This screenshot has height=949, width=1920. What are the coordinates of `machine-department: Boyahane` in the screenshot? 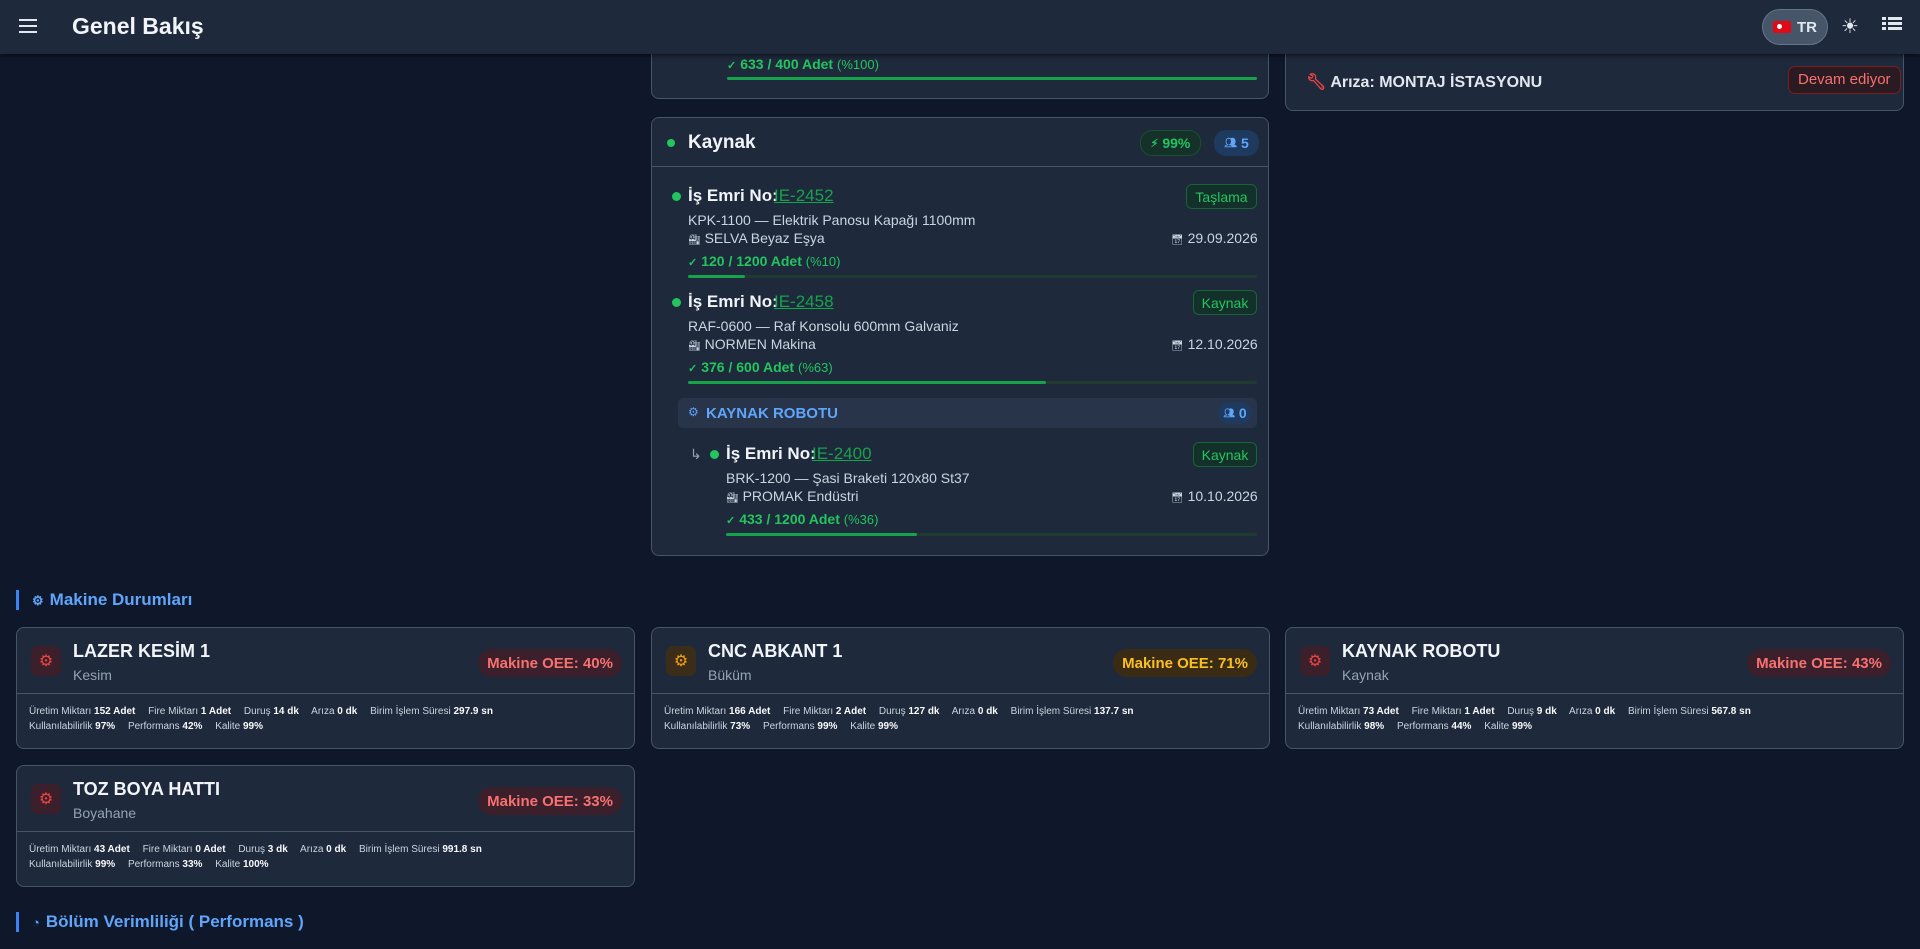 It's located at (105, 813).